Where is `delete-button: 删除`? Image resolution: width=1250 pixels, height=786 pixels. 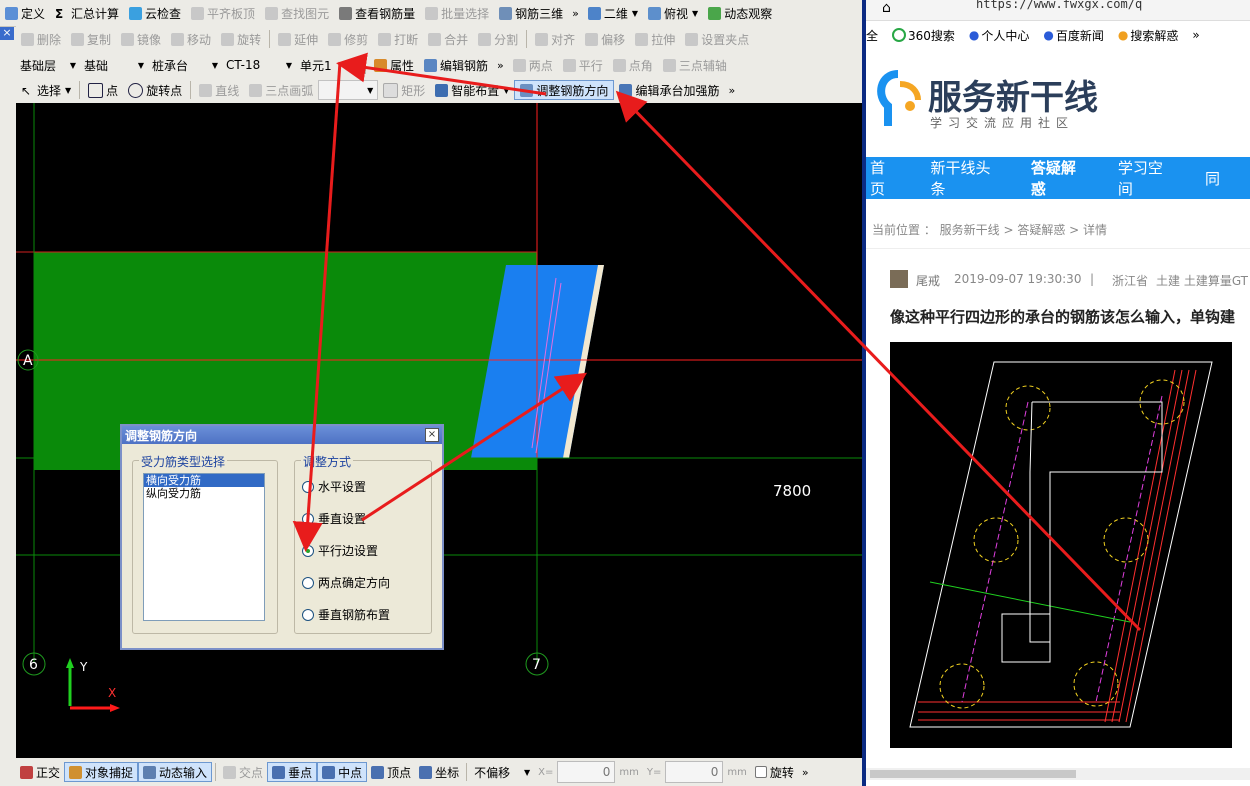 delete-button: 删除 is located at coordinates (41, 39).